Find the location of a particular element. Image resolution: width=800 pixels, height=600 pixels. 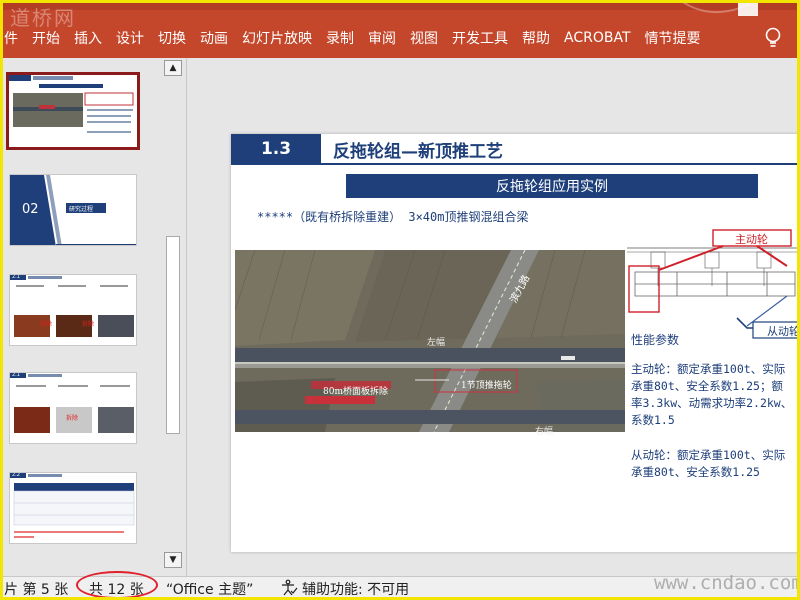

slide-thumbnail-2: 02 研究过程 is located at coordinates (73, 210).